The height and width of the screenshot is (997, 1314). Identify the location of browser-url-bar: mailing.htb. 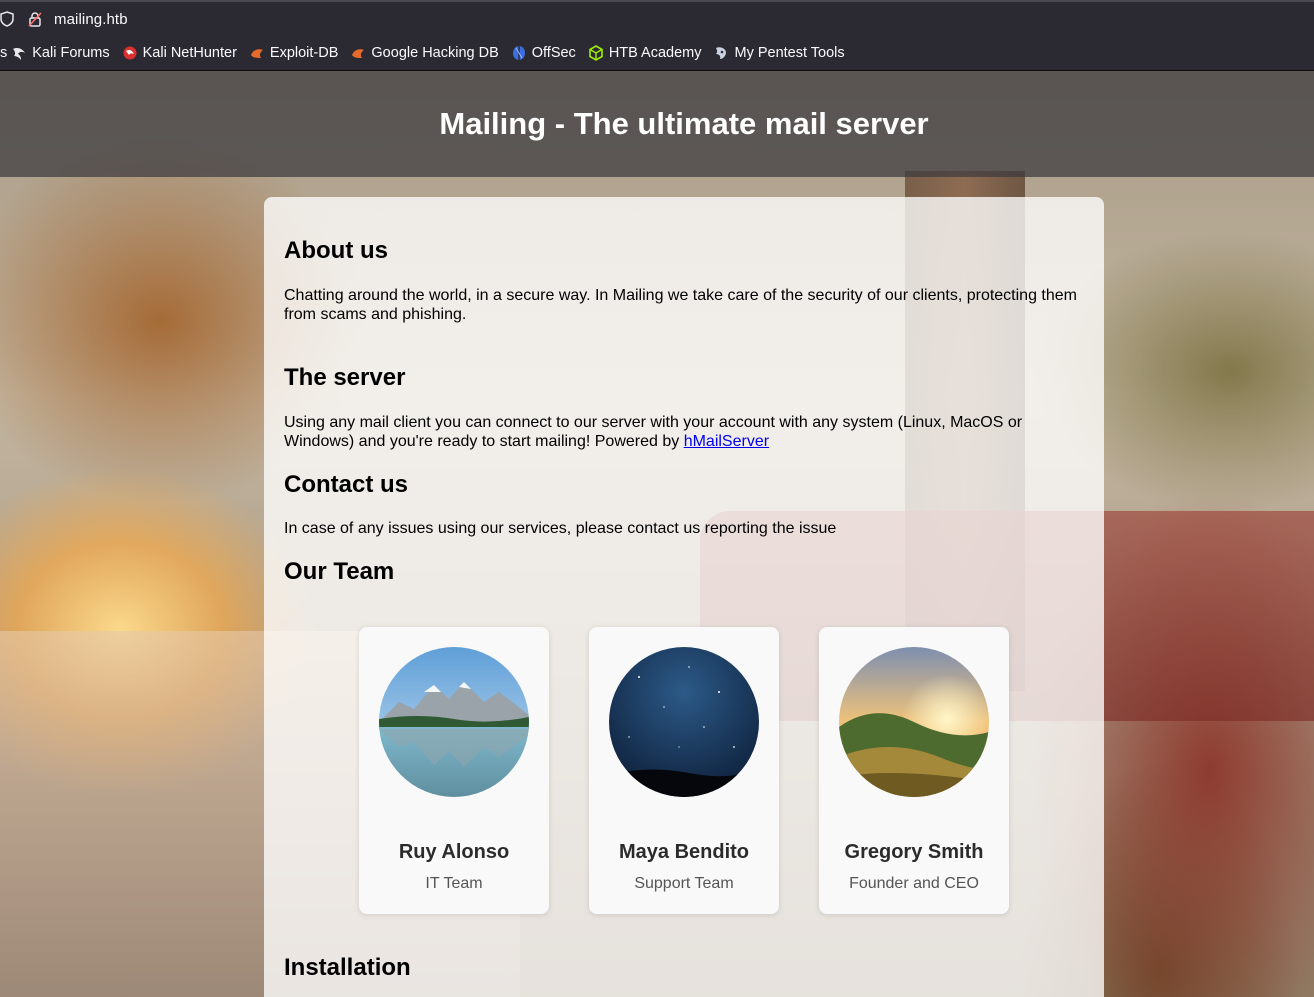
(657, 18).